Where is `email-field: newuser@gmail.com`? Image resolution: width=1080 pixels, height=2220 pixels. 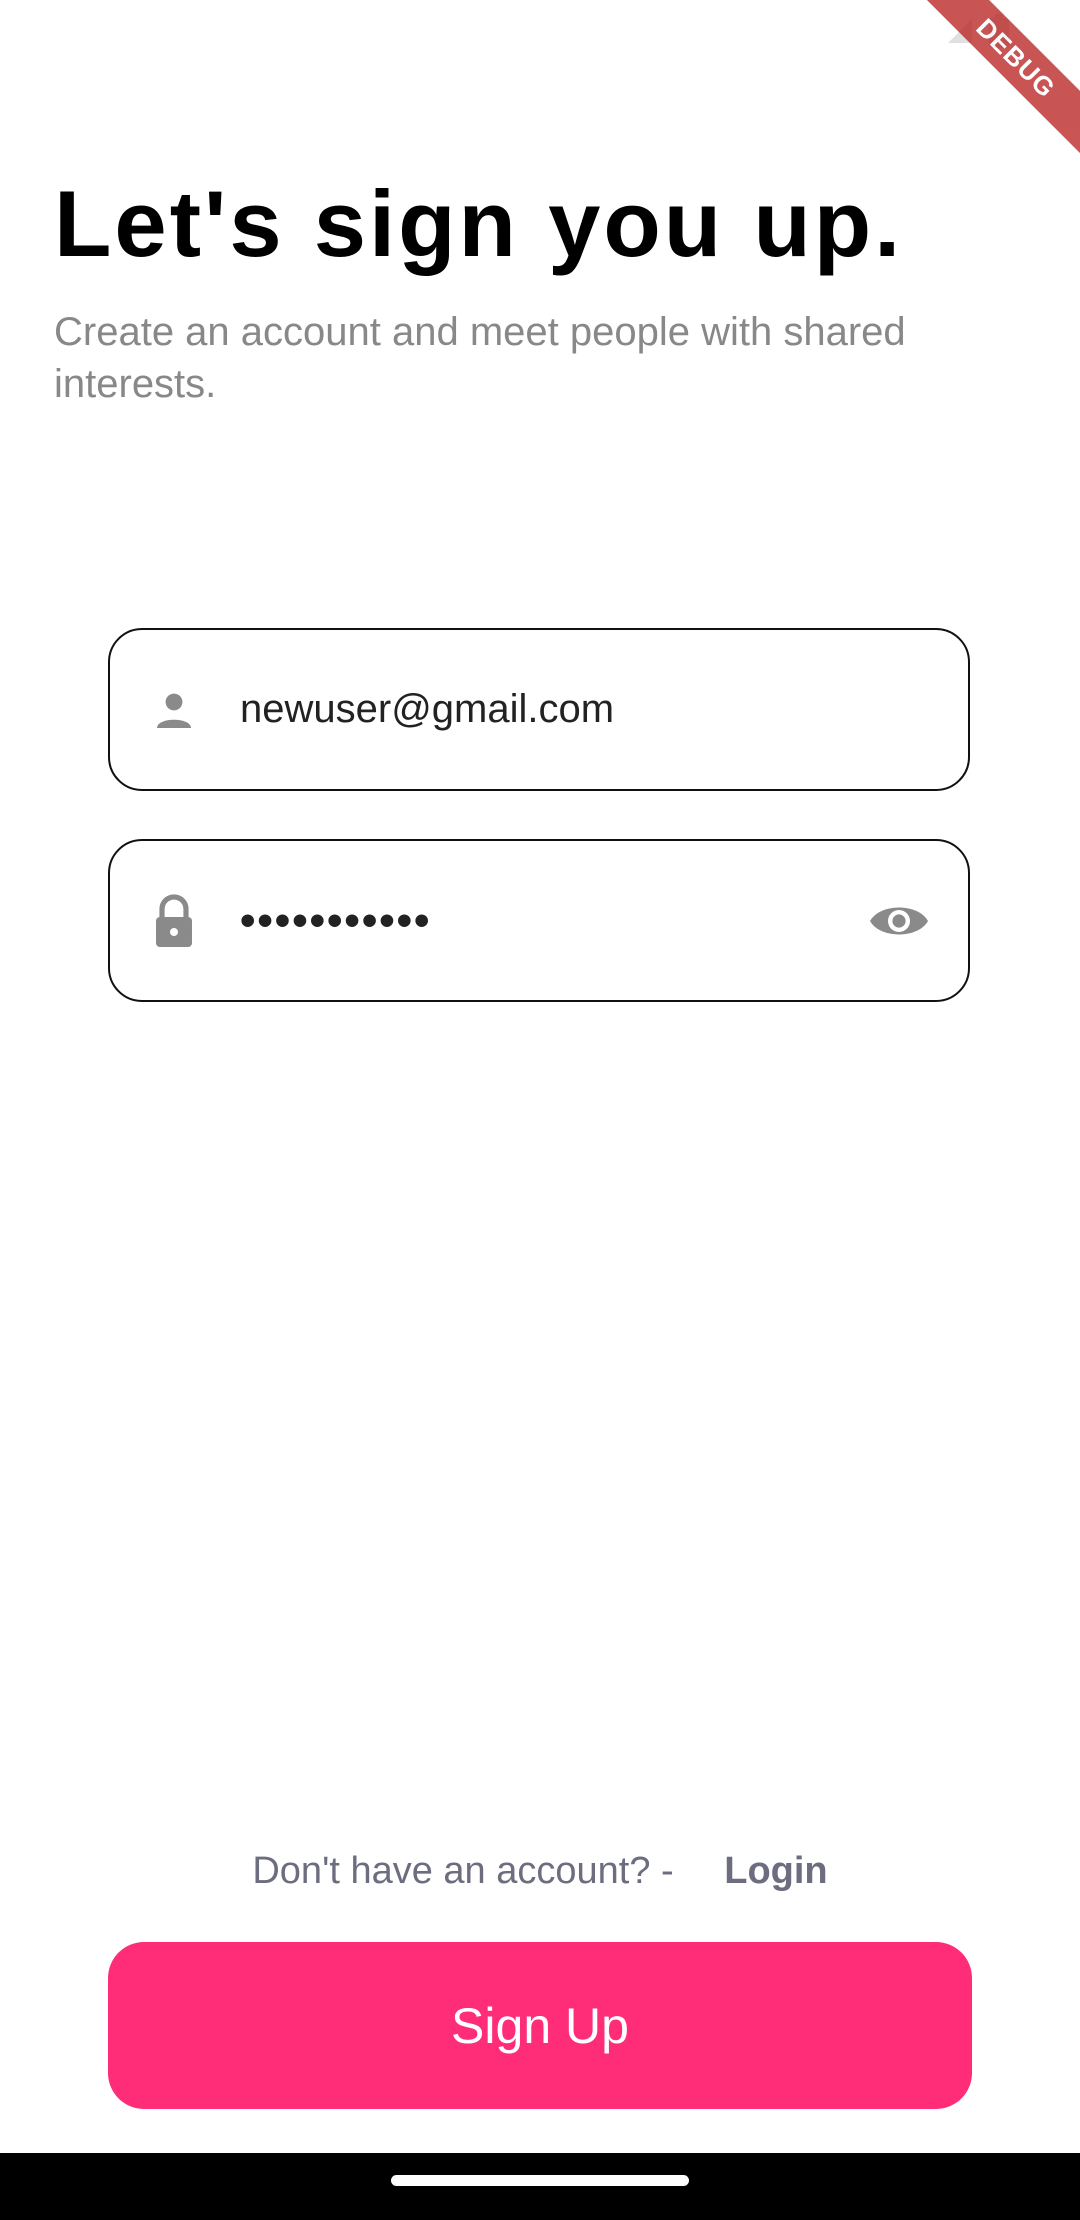
email-field: newuser@gmail.com is located at coordinates (539, 709).